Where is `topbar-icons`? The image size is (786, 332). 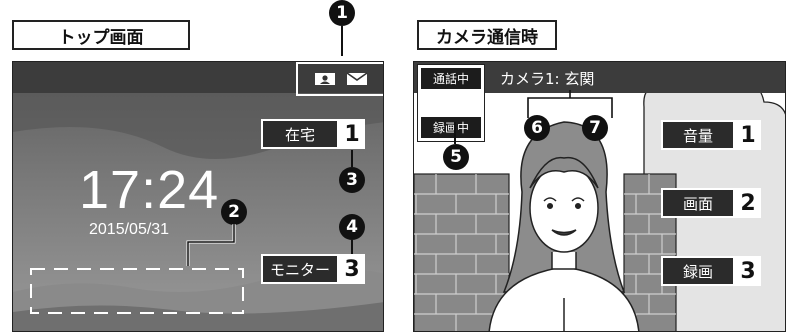 topbar-icons is located at coordinates (339, 79).